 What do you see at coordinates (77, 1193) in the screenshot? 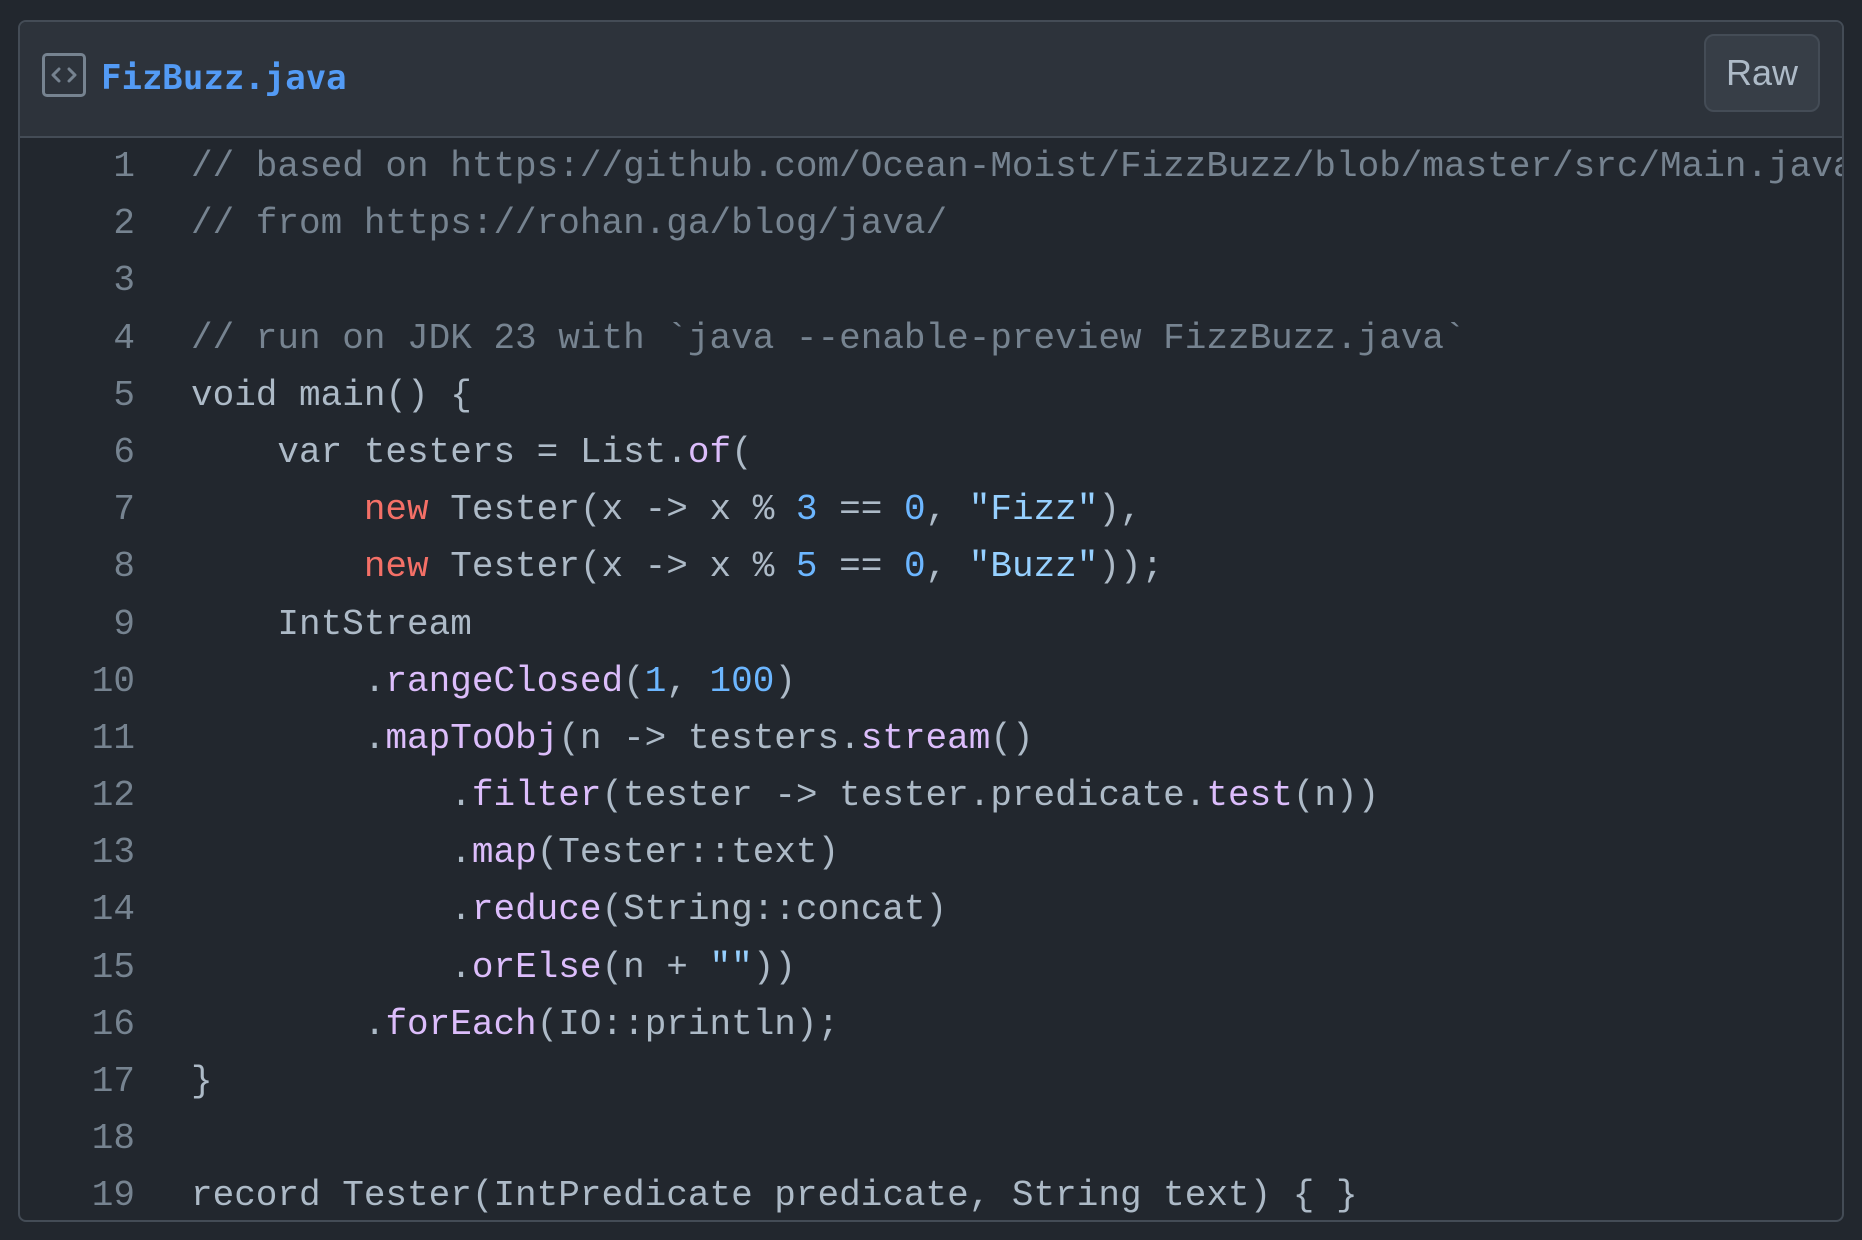
I see `line-number: 19` at bounding box center [77, 1193].